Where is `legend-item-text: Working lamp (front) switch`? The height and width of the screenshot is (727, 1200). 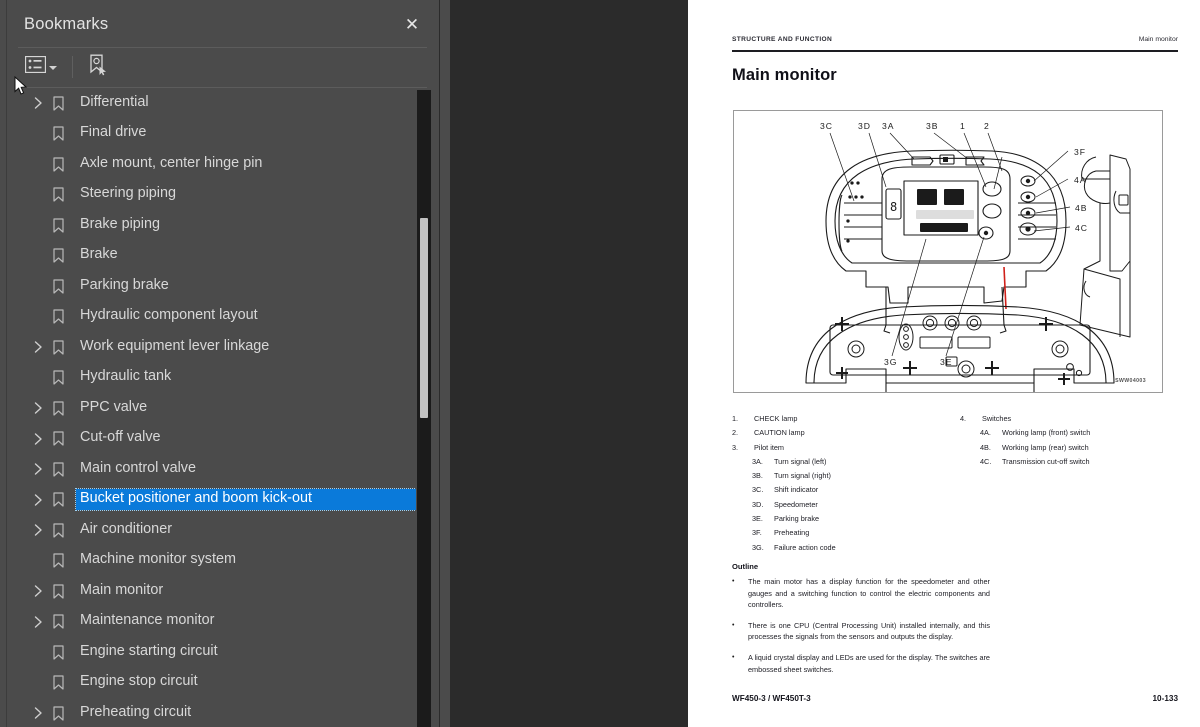 legend-item-text: Working lamp (front) switch is located at coordinates (1046, 433).